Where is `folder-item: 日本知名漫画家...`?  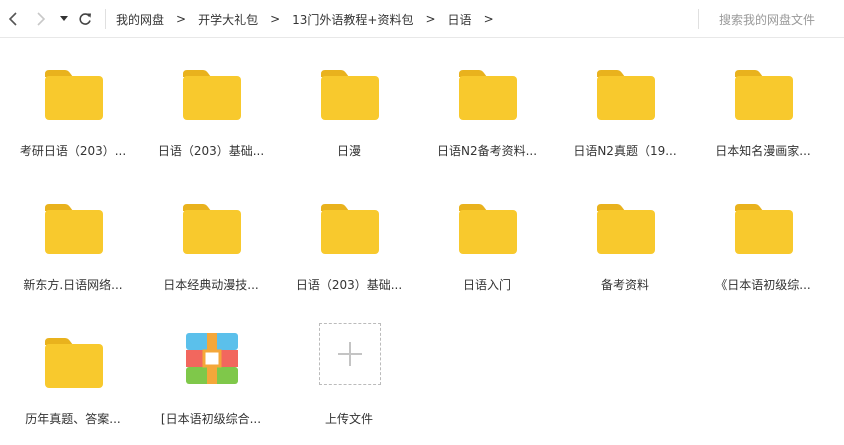
folder-item: 日本知名漫画家... is located at coordinates (763, 101).